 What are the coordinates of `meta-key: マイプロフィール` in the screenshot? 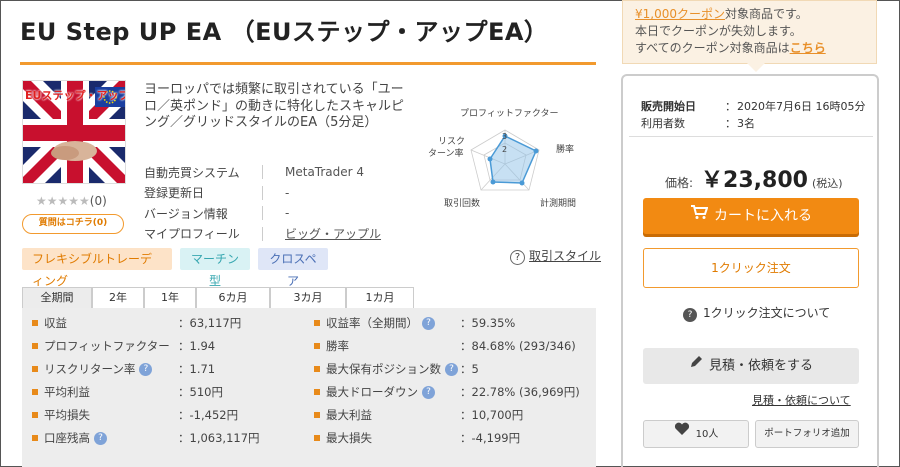 It's located at (192, 234).